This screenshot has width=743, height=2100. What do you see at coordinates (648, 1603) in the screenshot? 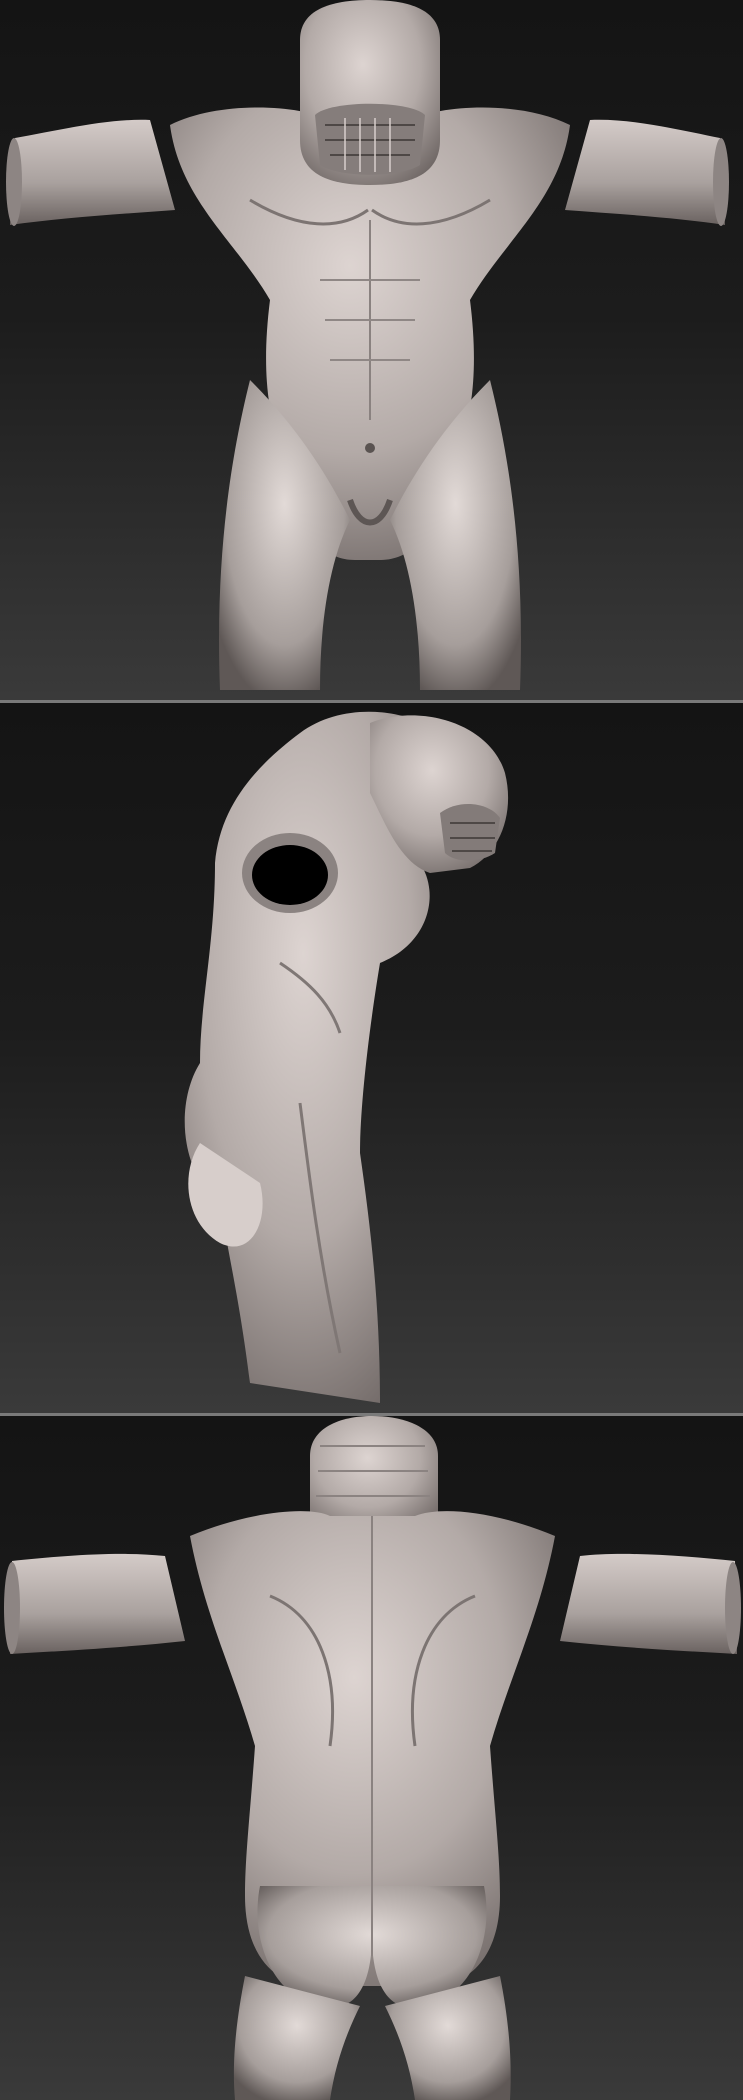
I see `right-arm-back` at bounding box center [648, 1603].